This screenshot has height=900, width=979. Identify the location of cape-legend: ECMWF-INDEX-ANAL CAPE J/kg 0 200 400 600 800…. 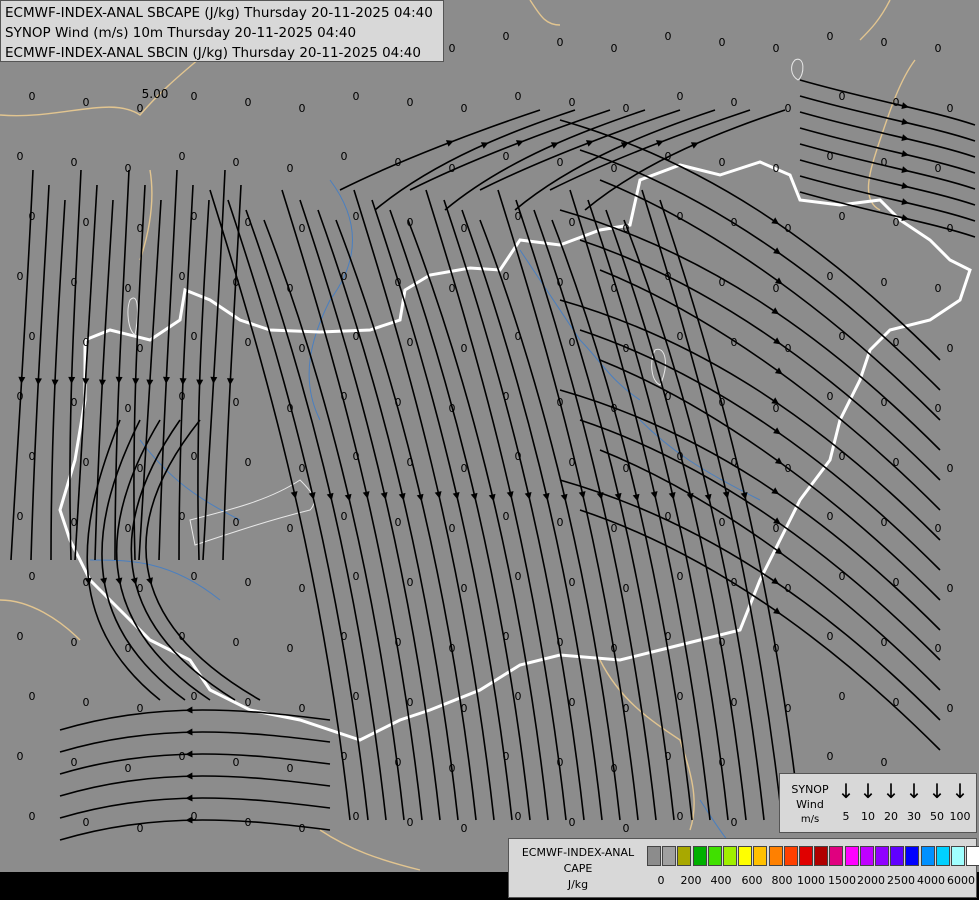
(743, 868).